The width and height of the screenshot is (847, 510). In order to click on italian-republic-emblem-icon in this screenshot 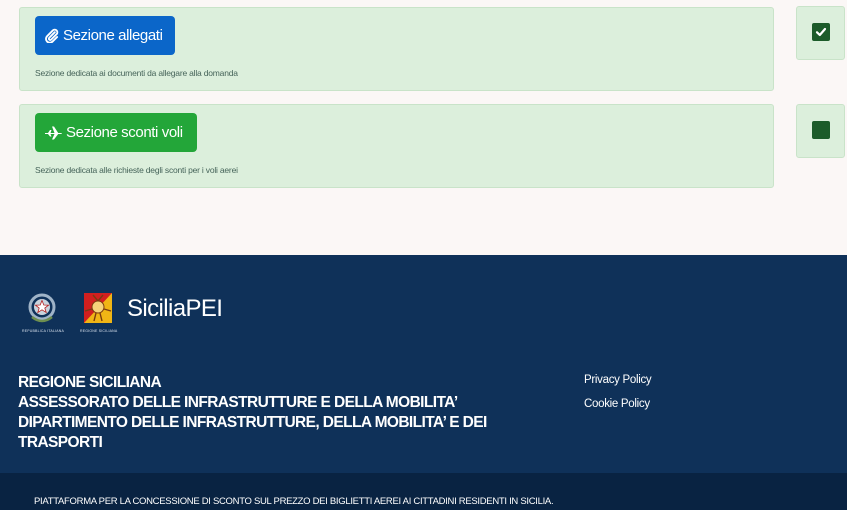, I will do `click(42, 308)`.